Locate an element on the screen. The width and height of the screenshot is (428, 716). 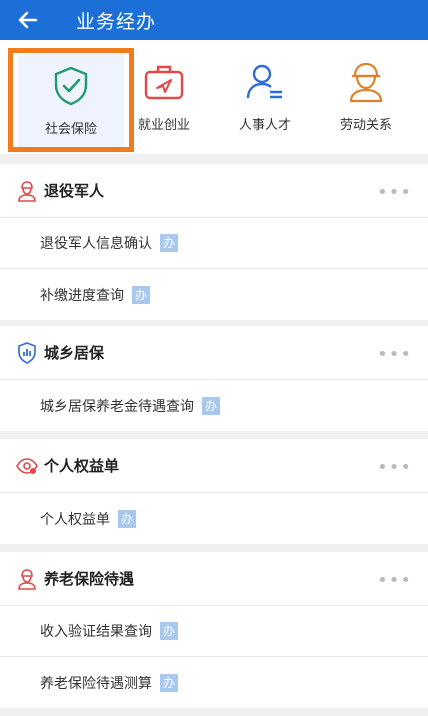
person-list-icon is located at coordinates (264, 81).